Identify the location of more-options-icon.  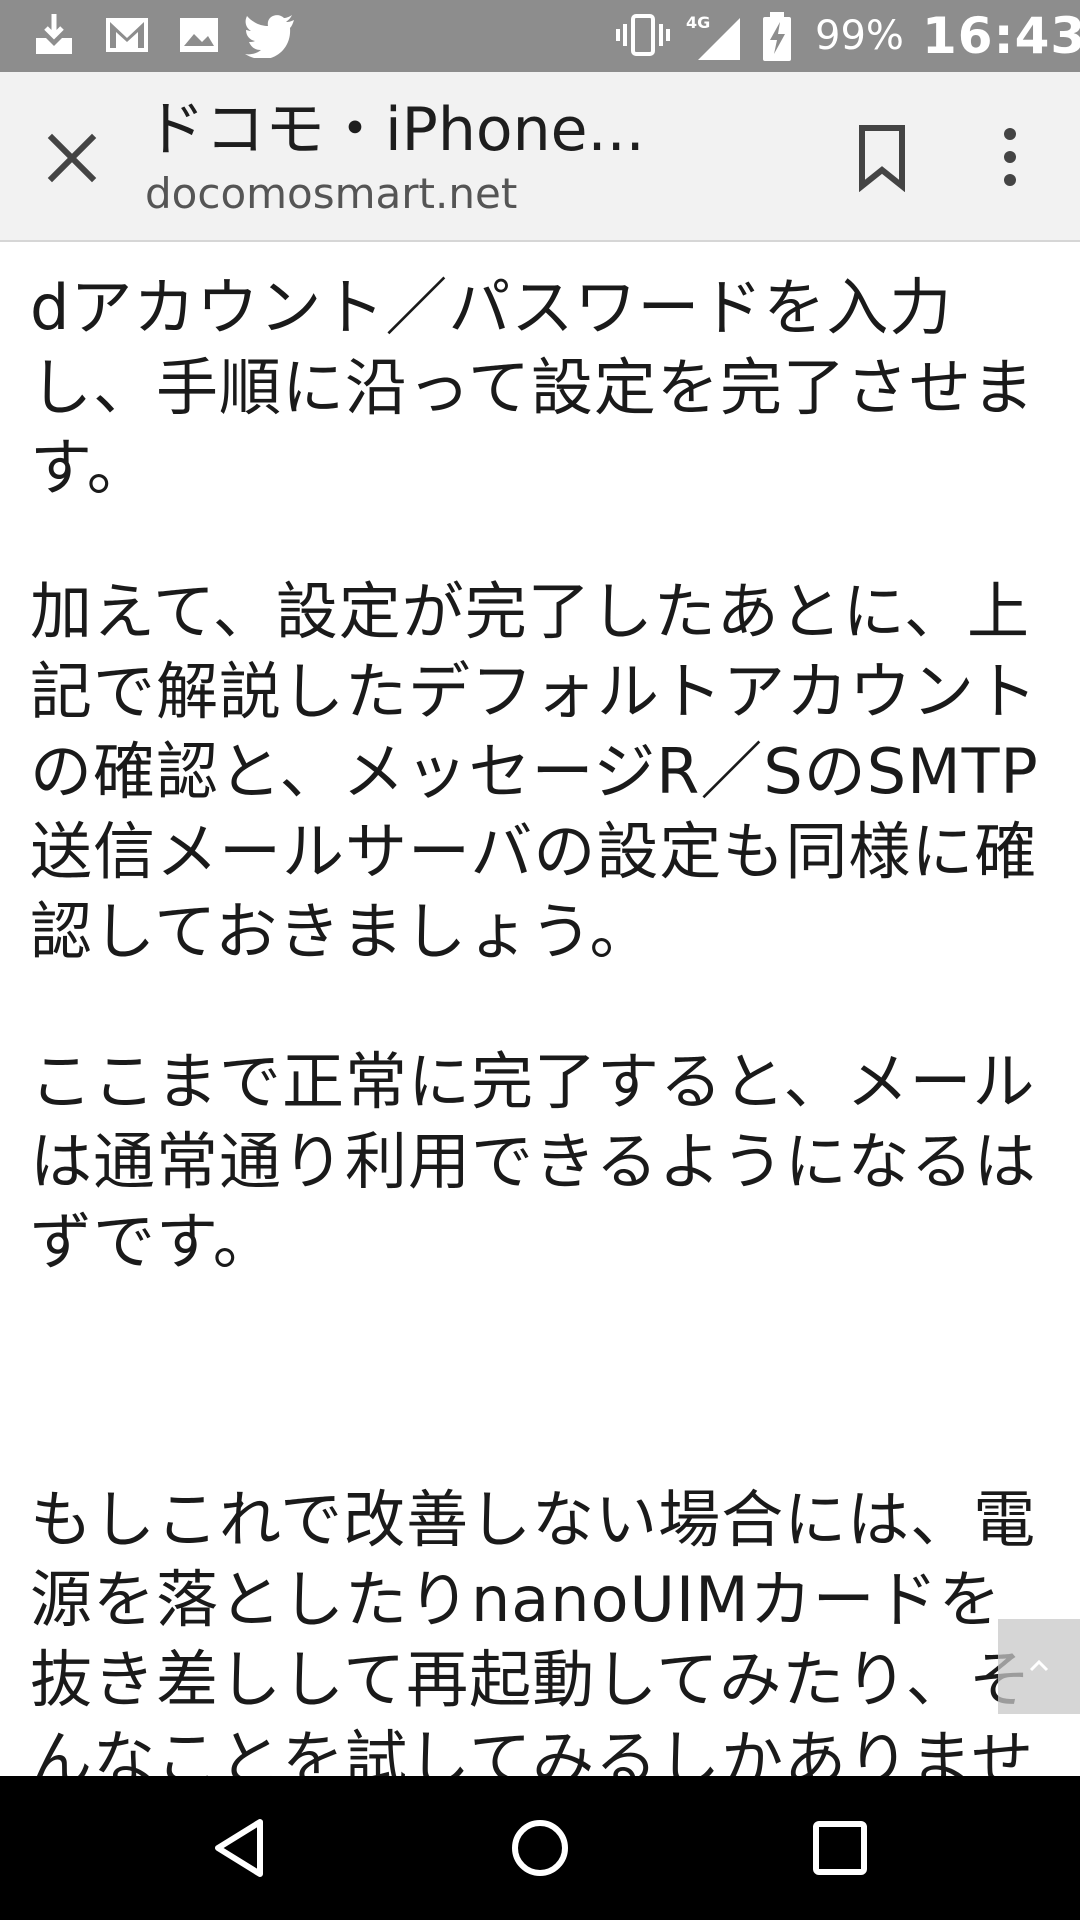
(1010, 157).